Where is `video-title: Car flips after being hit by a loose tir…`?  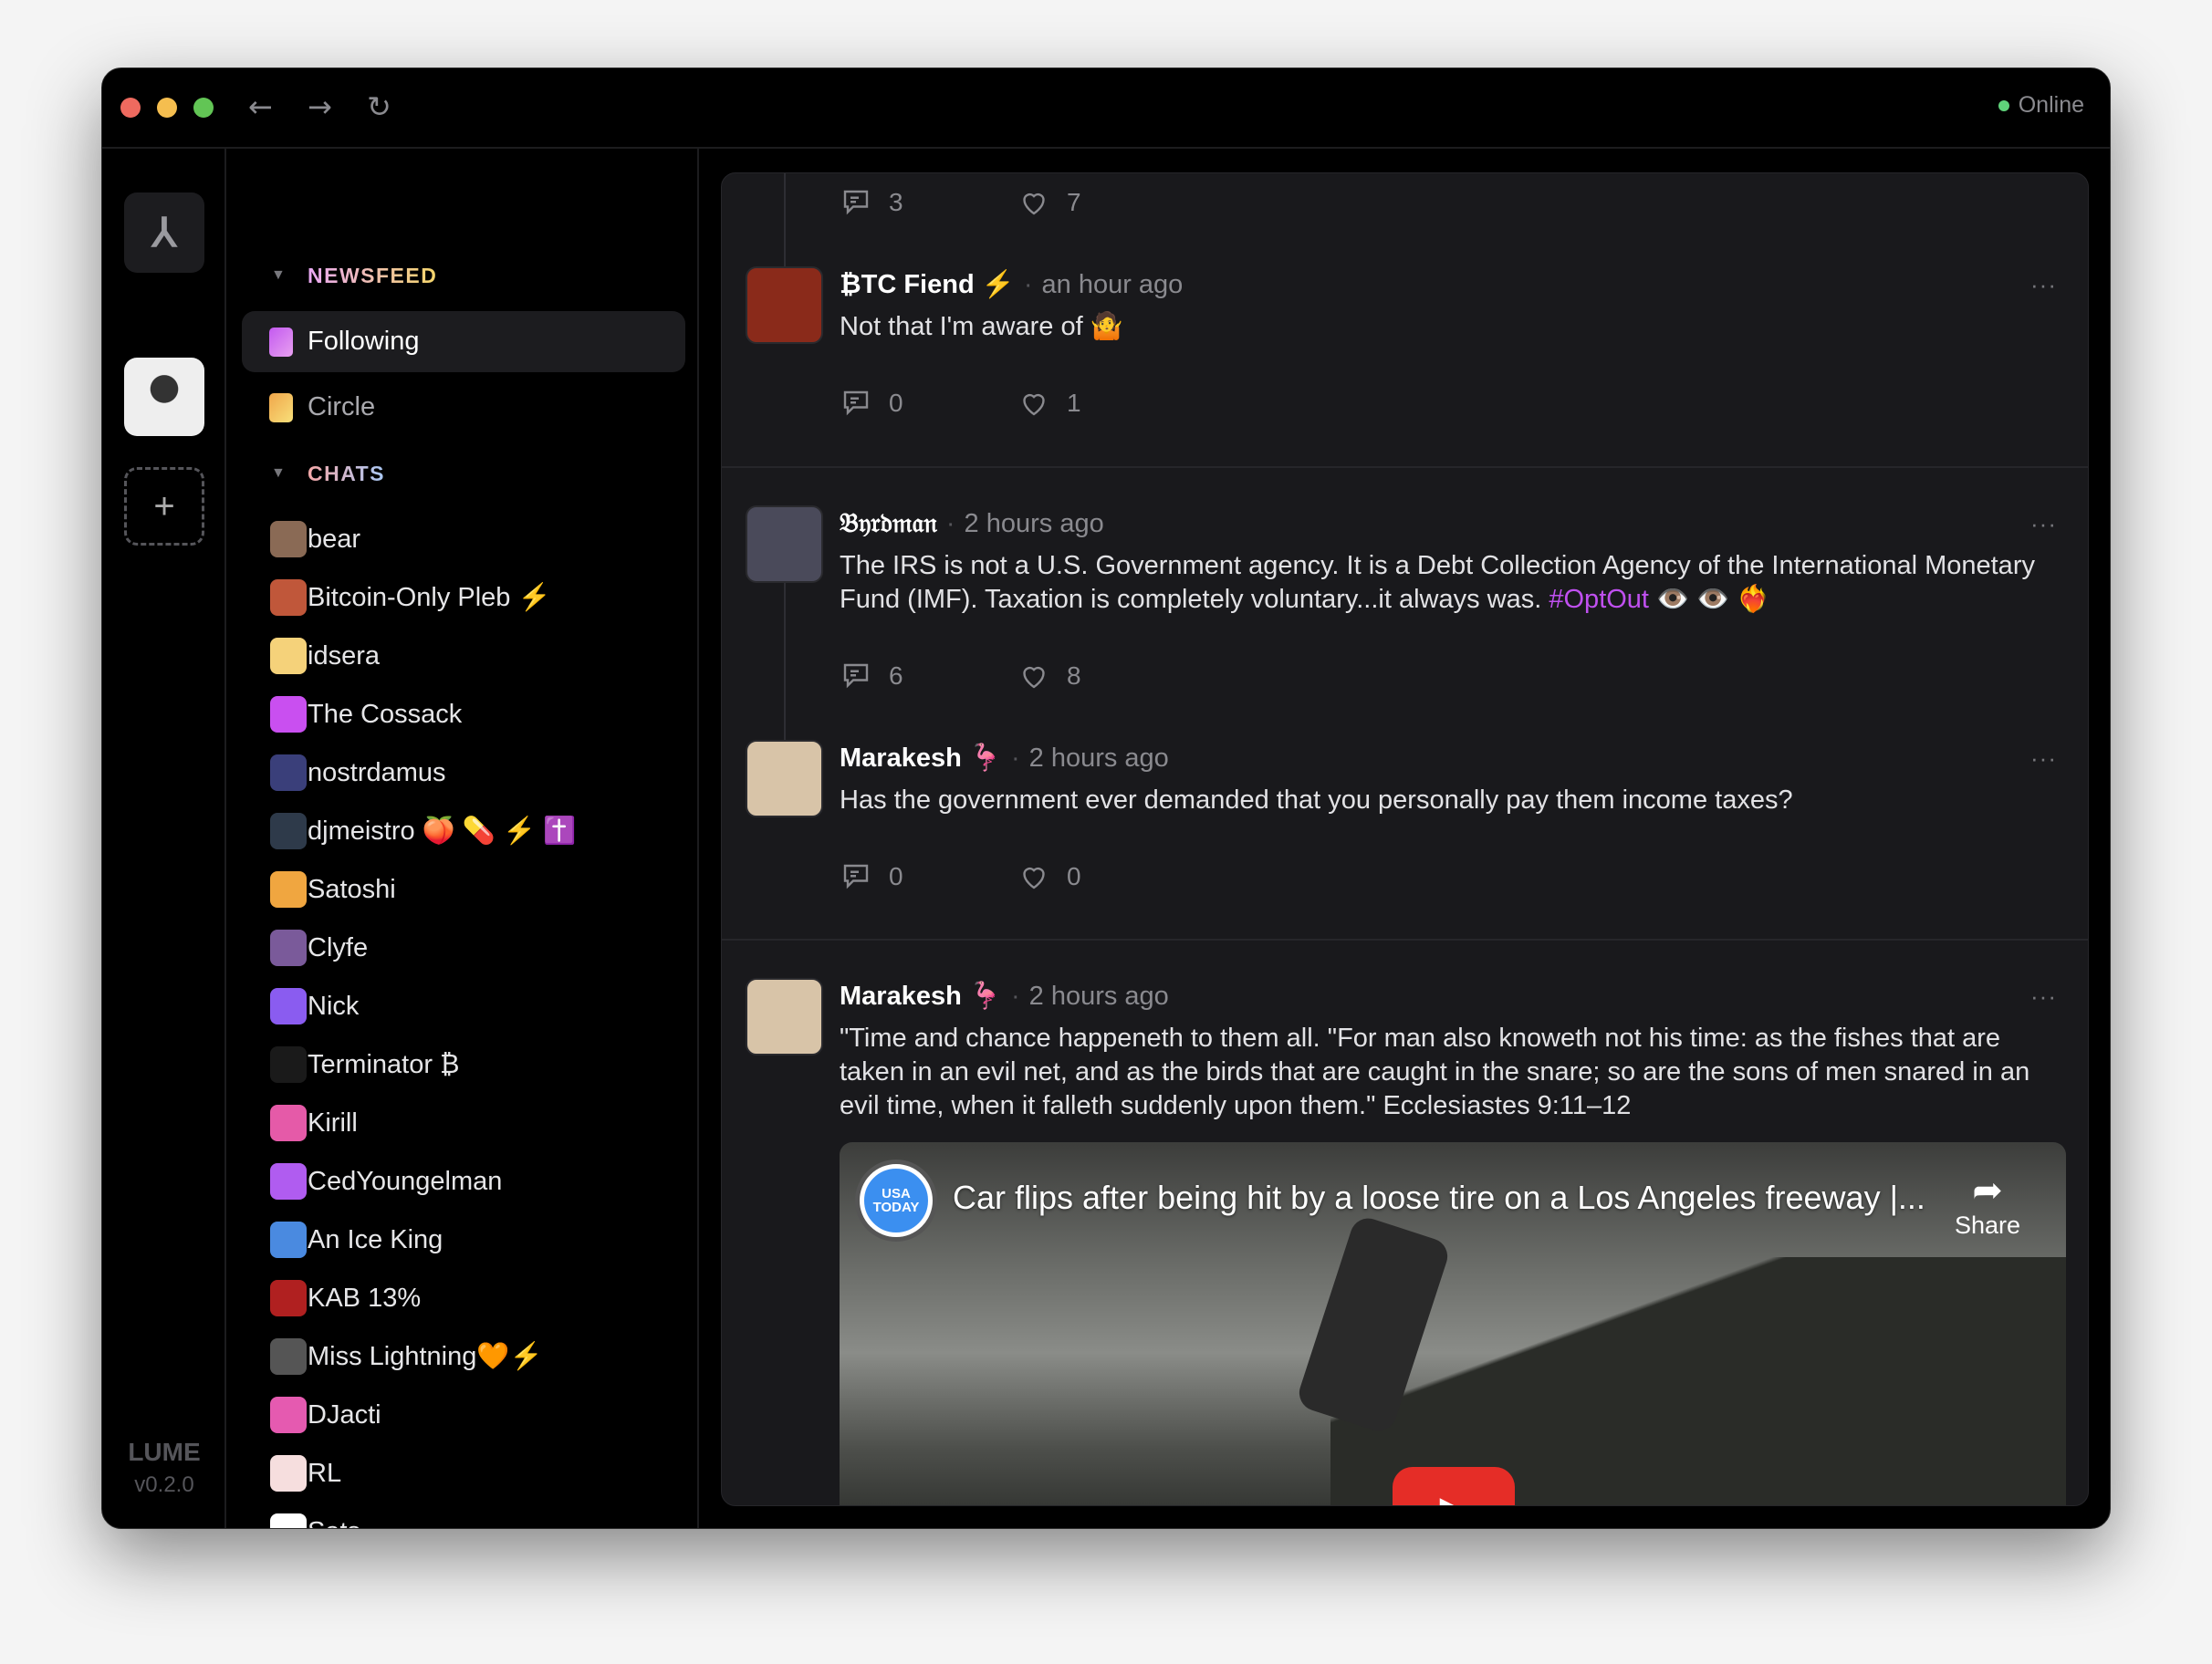
video-title: Car flips after being hit by a loose tir… is located at coordinates (1439, 1198).